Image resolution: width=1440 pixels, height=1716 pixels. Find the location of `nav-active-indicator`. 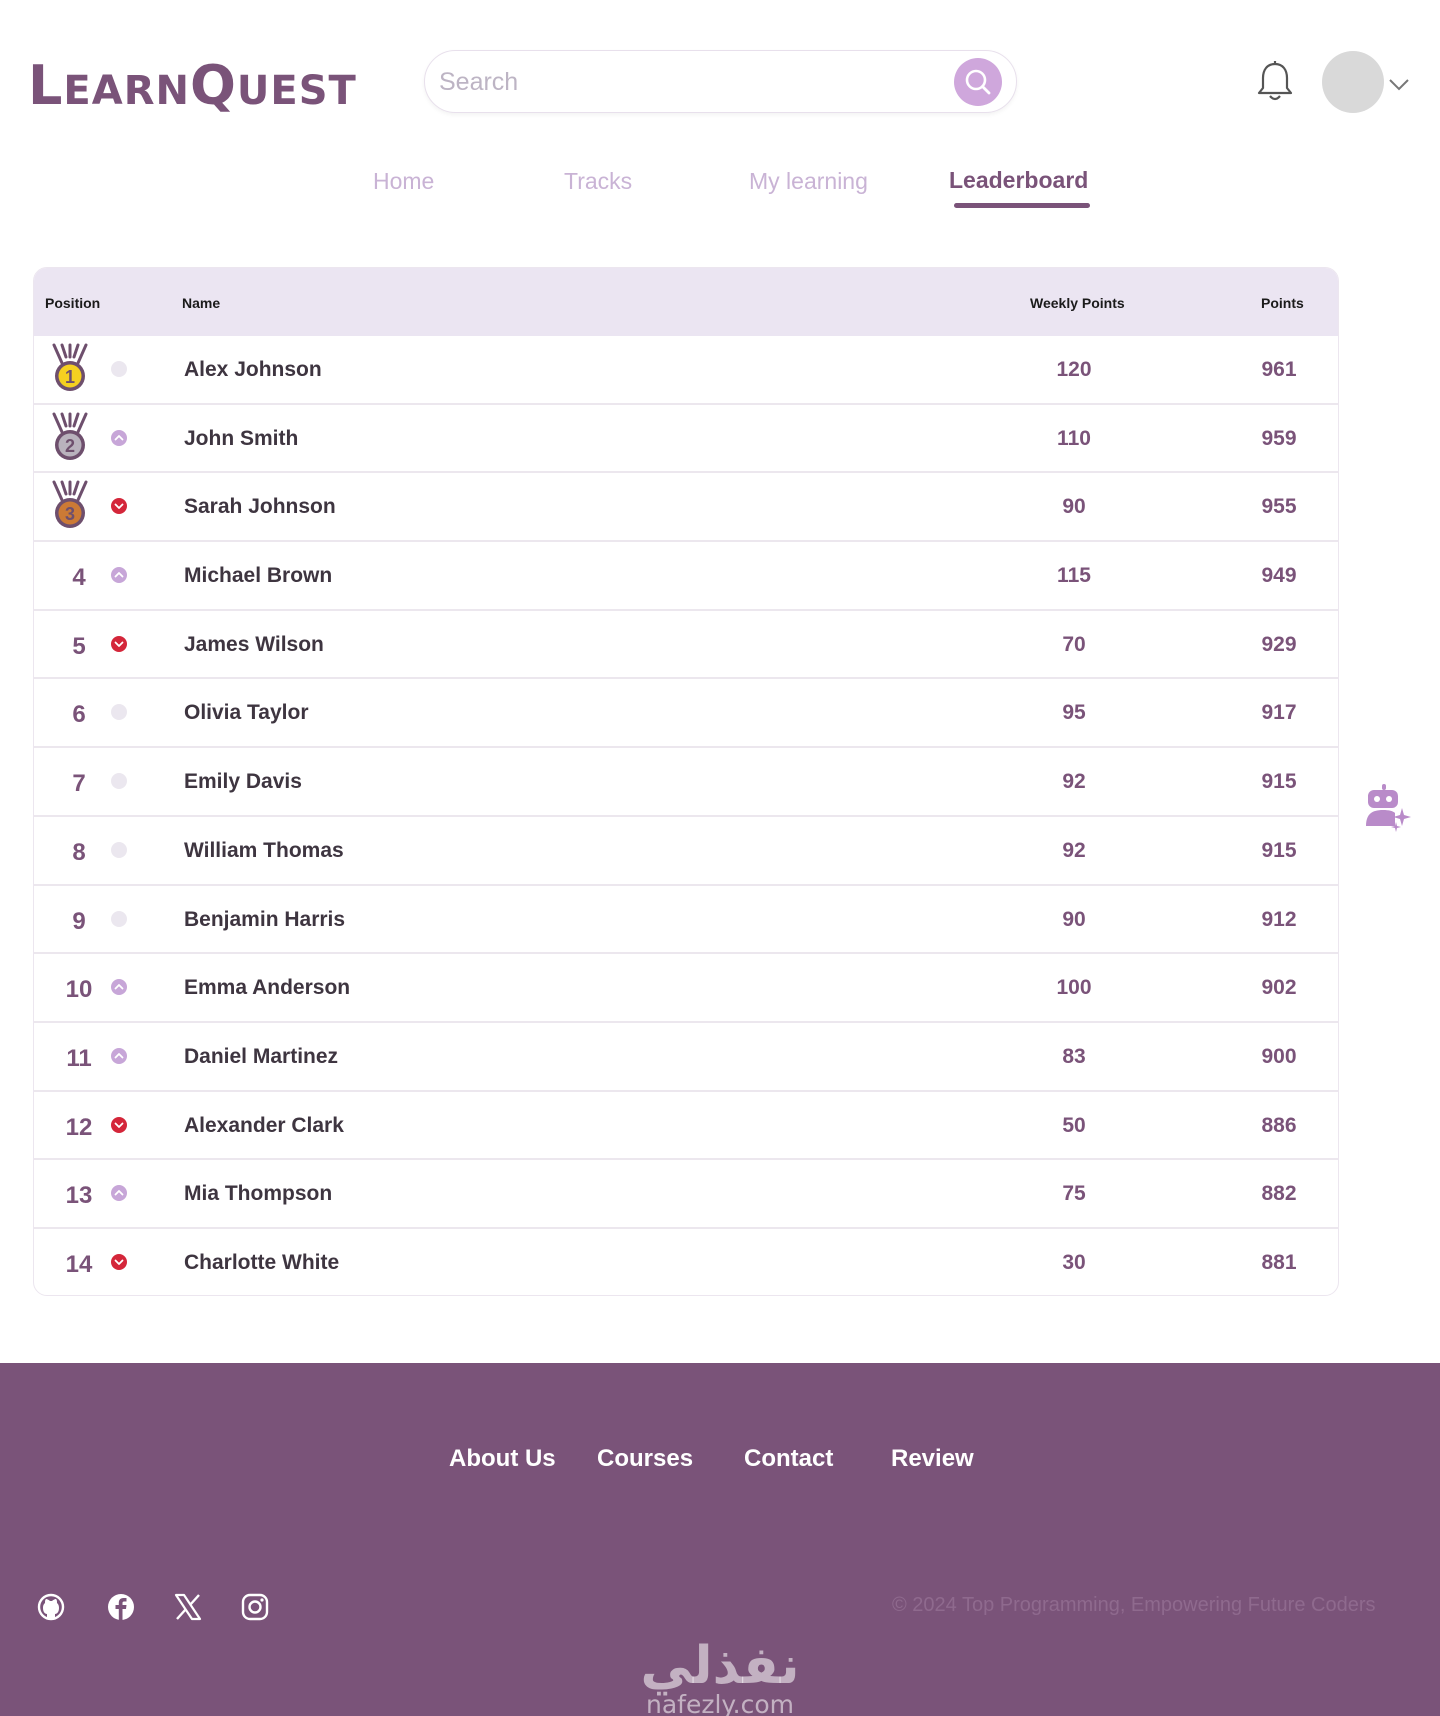

nav-active-indicator is located at coordinates (1022, 205).